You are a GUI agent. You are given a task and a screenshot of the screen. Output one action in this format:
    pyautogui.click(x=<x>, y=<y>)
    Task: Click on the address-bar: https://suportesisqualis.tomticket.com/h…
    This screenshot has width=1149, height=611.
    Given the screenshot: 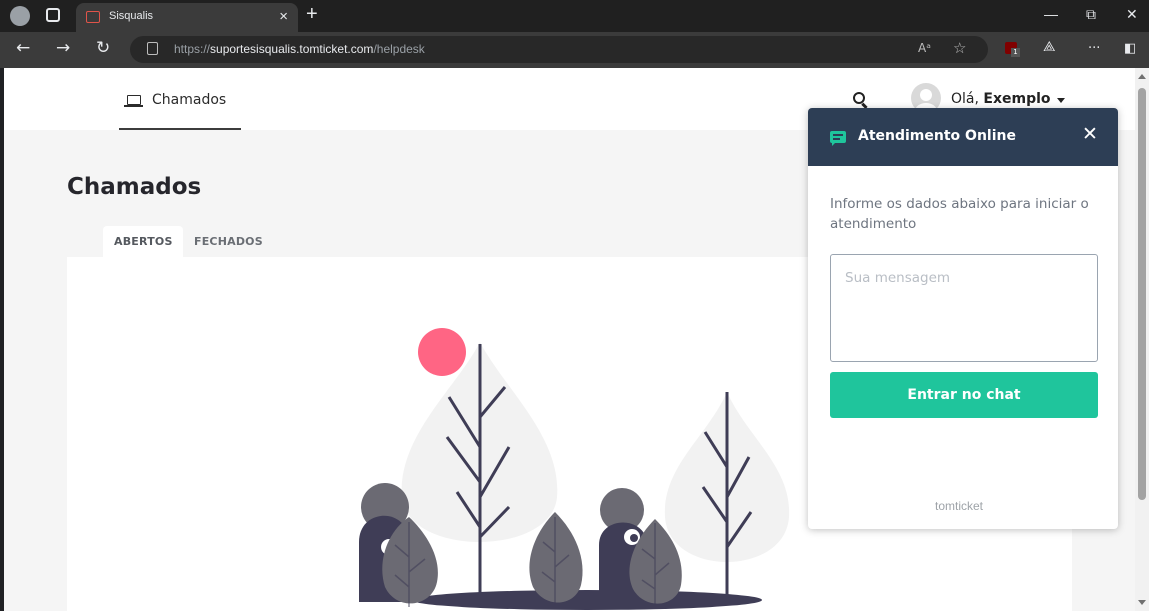 What is the action you would take?
    pyautogui.click(x=559, y=49)
    